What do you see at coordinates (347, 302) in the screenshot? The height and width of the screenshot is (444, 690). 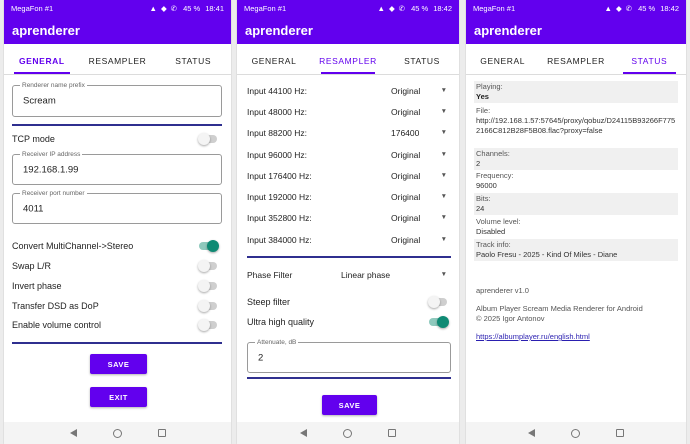 I see `steep-filter-row: Steep filter` at bounding box center [347, 302].